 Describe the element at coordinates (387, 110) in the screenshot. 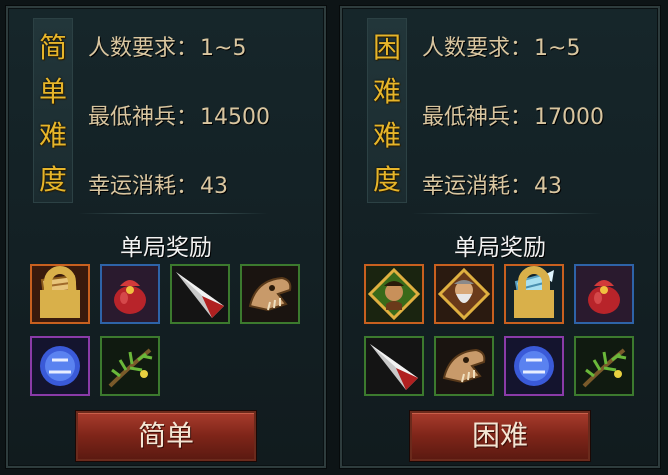

I see `difficulty-label: 困 难 难 度` at that location.